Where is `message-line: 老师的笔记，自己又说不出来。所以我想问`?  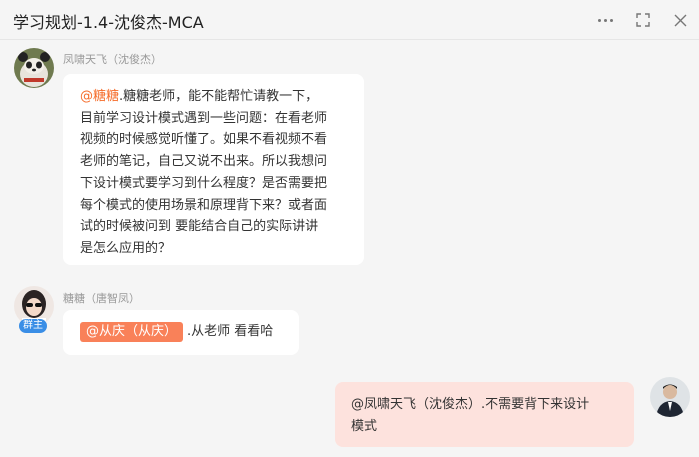 message-line: 老师的笔记，自己又说不出来。所以我想问 is located at coordinates (204, 162).